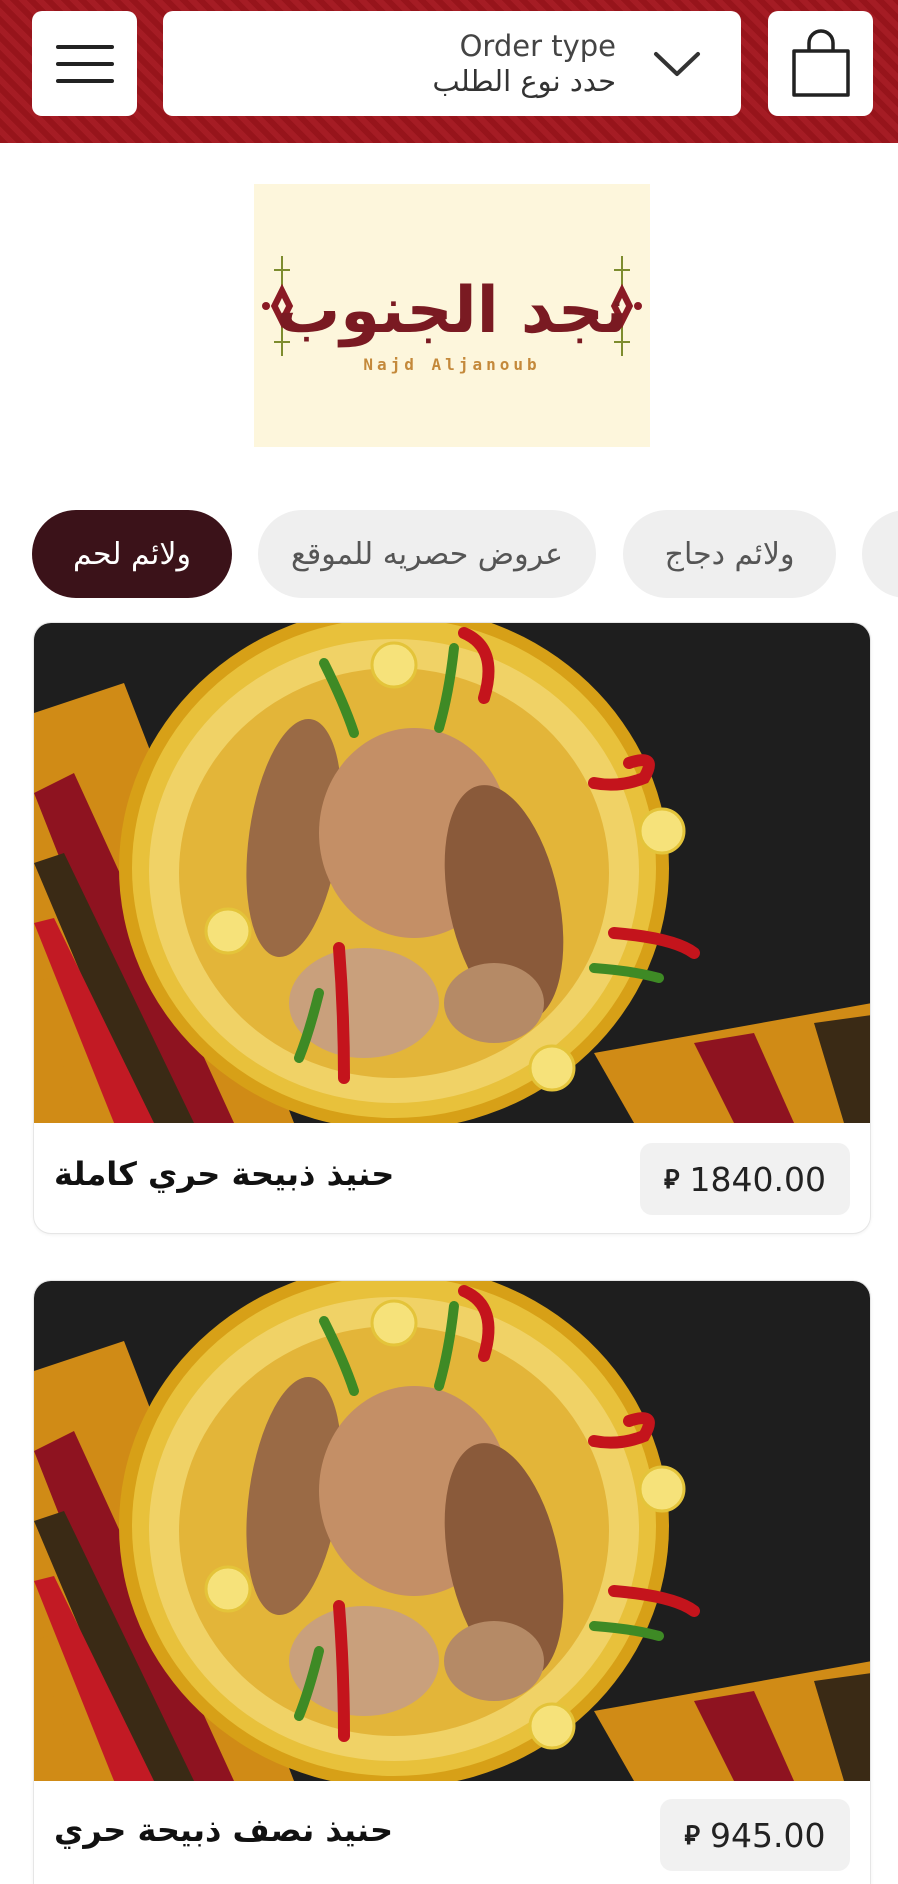 The image size is (898, 1884). What do you see at coordinates (452, 311) in the screenshot?
I see `logo-arabic-wordmark: نجد الجنوب` at bounding box center [452, 311].